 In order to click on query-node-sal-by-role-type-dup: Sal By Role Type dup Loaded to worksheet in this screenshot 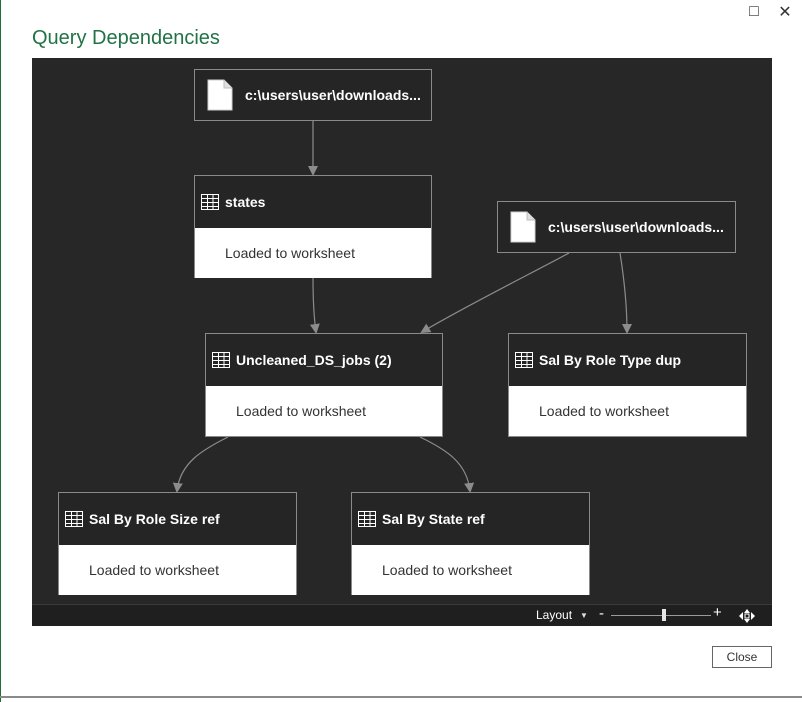, I will do `click(627, 385)`.